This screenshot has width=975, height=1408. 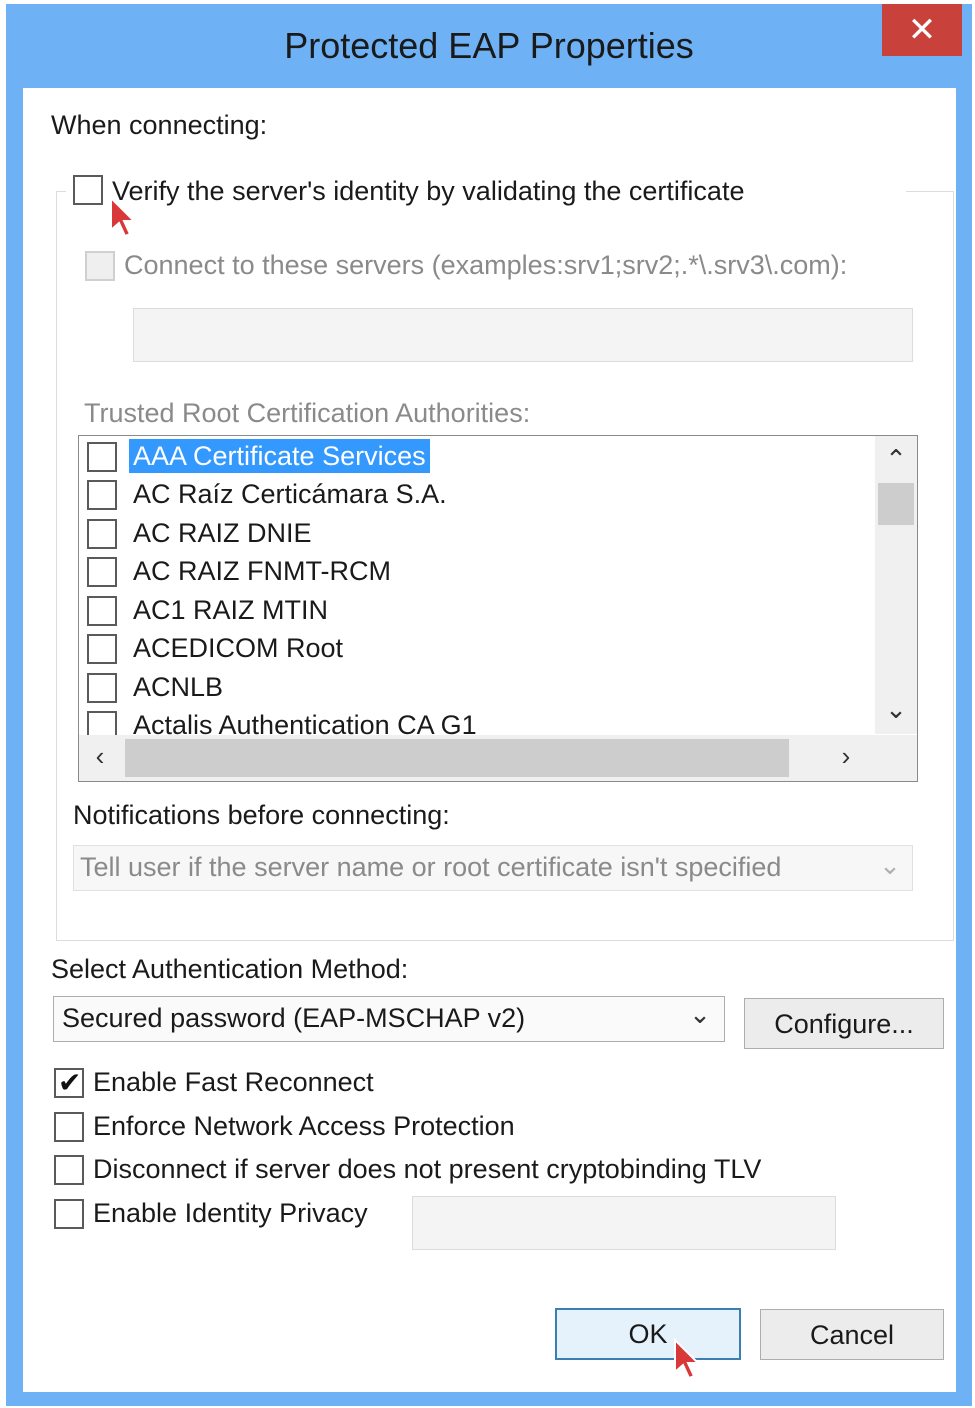 I want to click on auth-method-label: Select Authentication Method:, so click(x=230, y=969).